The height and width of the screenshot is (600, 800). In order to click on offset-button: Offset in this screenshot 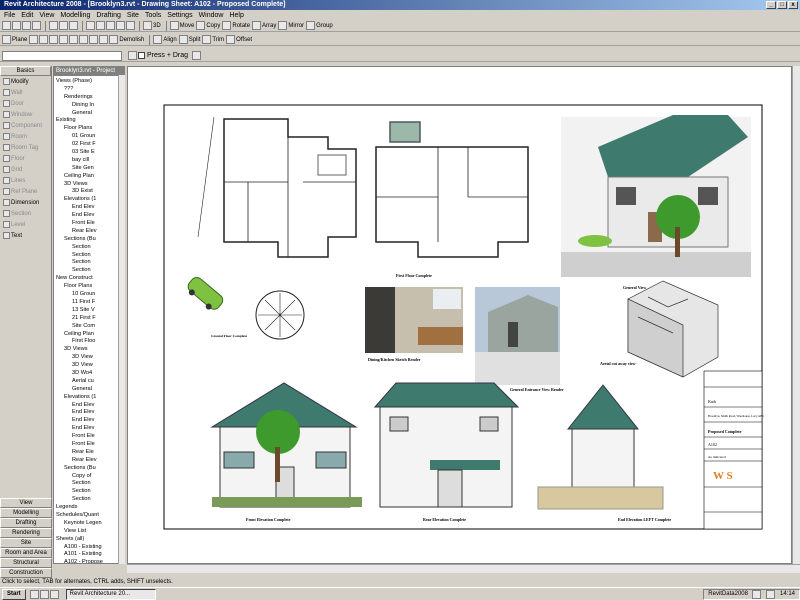, I will do `click(239, 40)`.